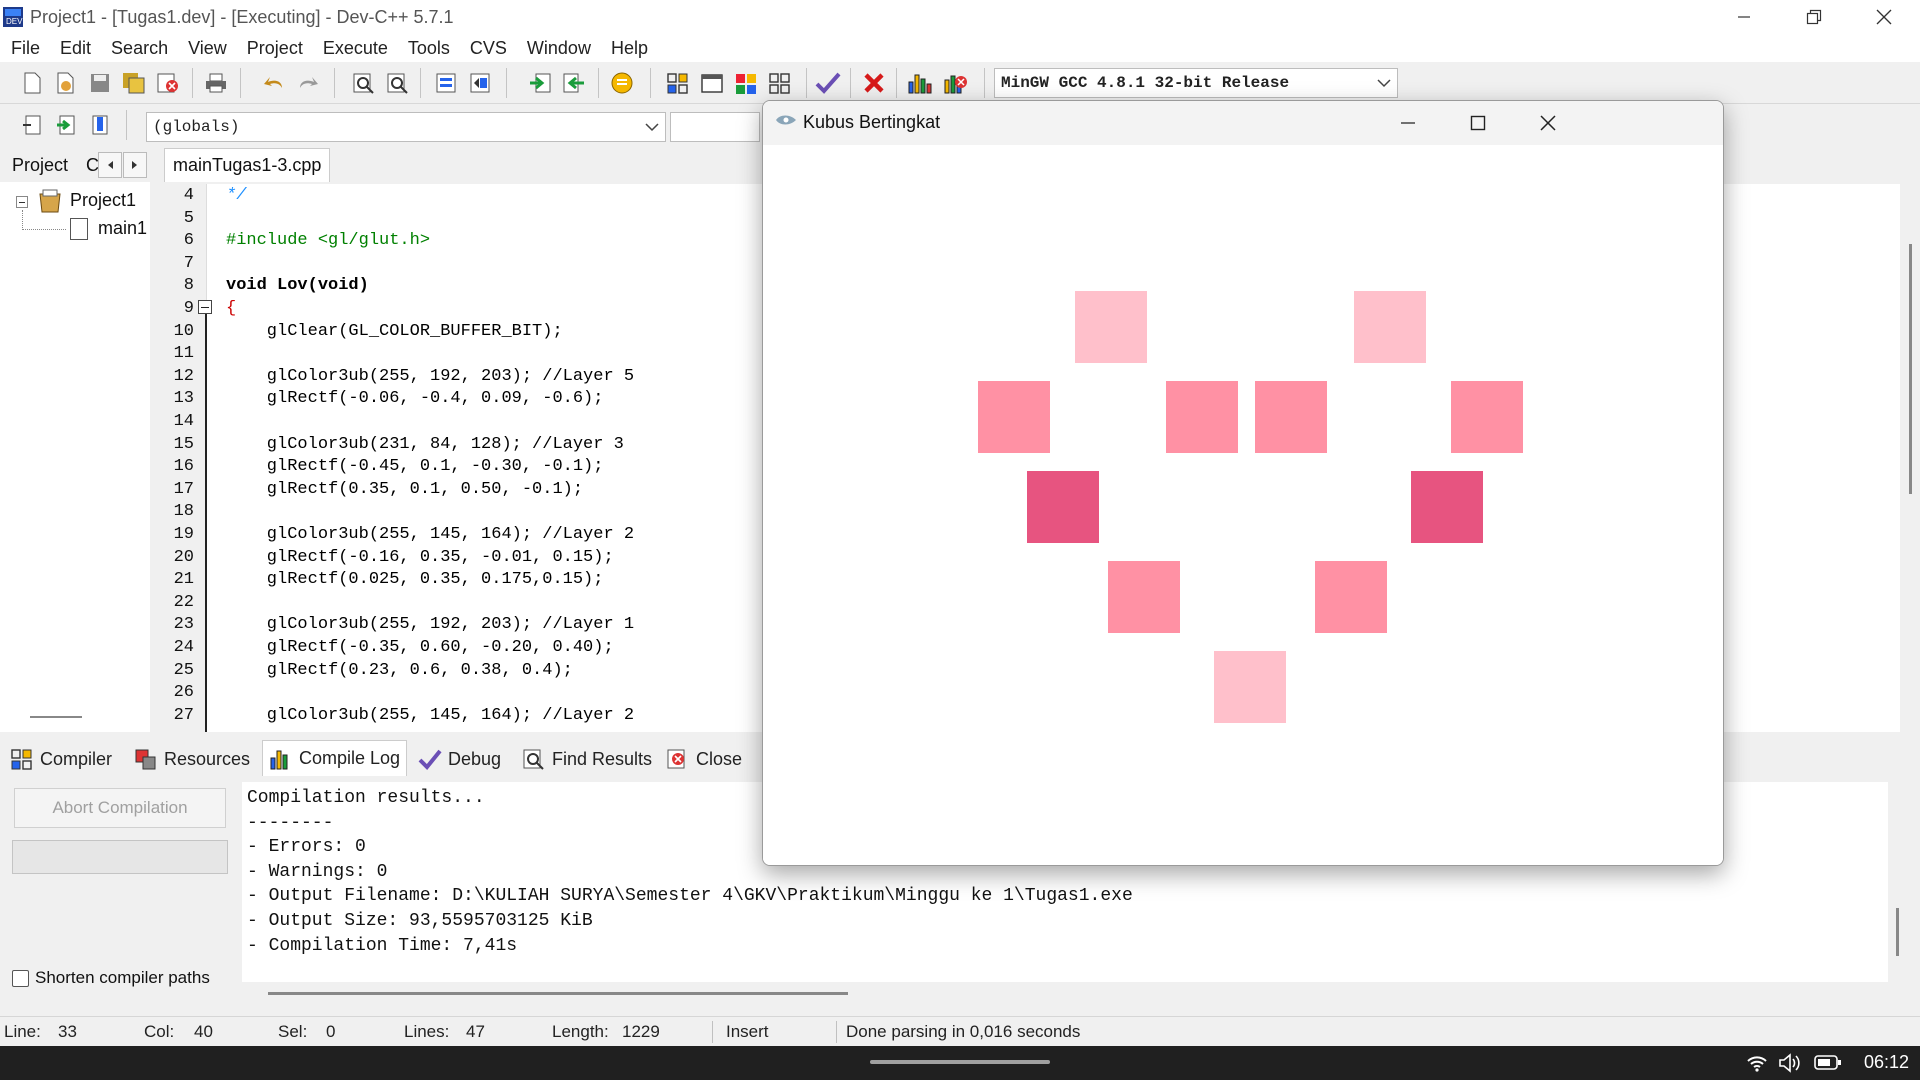 The width and height of the screenshot is (1920, 1080). Describe the element at coordinates (66, 125) in the screenshot. I see `toggle-button` at that location.